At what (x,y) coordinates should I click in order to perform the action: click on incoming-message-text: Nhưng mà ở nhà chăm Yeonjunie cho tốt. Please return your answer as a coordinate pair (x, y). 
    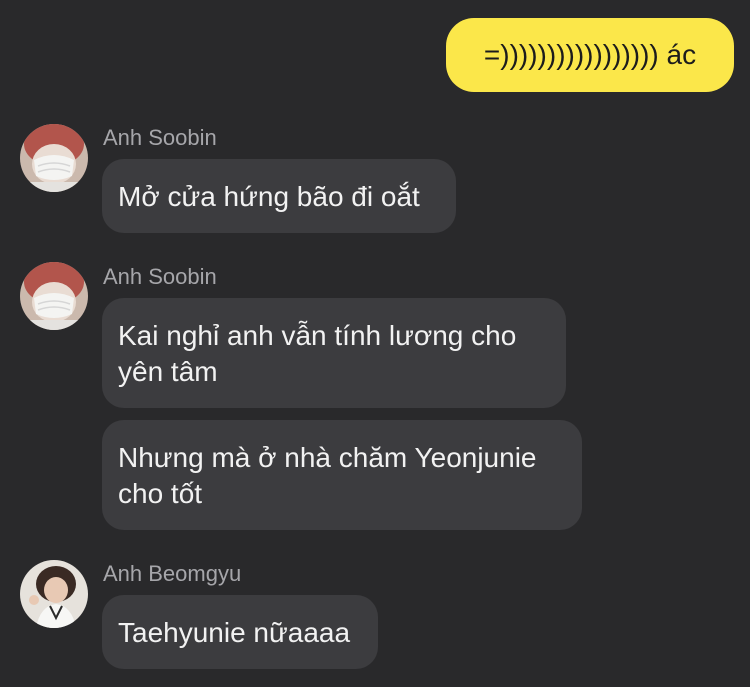
    Looking at the image, I should click on (327, 475).